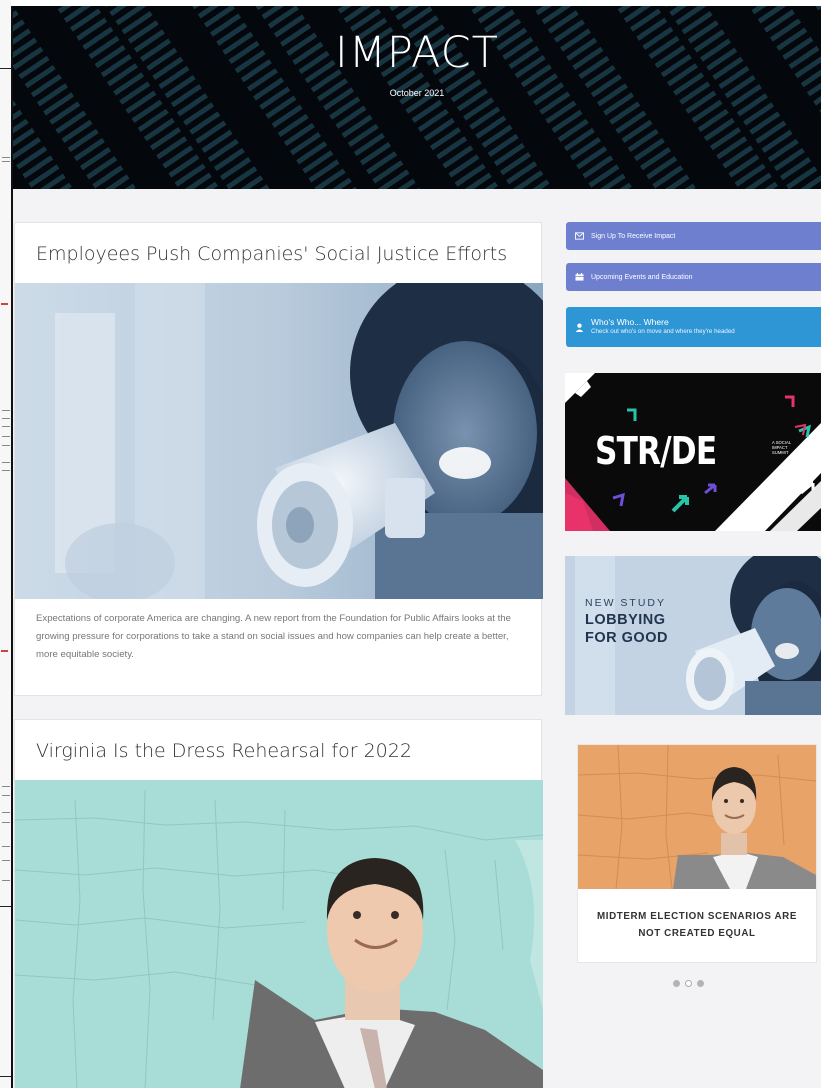 The height and width of the screenshot is (1088, 821). What do you see at coordinates (693, 635) in the screenshot?
I see `lobbying-study-ad: NEW STUDY LOBBYING FOR GOOD` at bounding box center [693, 635].